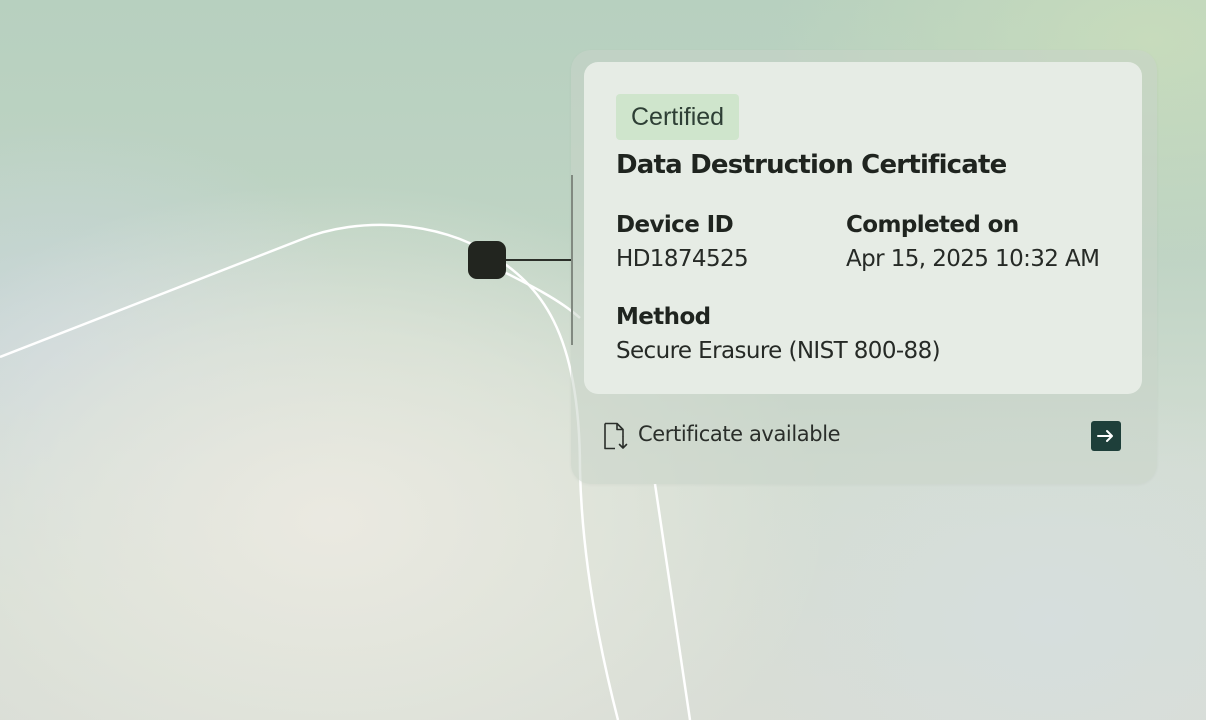 This screenshot has height=720, width=1206. I want to click on status-badge: Certified, so click(678, 117).